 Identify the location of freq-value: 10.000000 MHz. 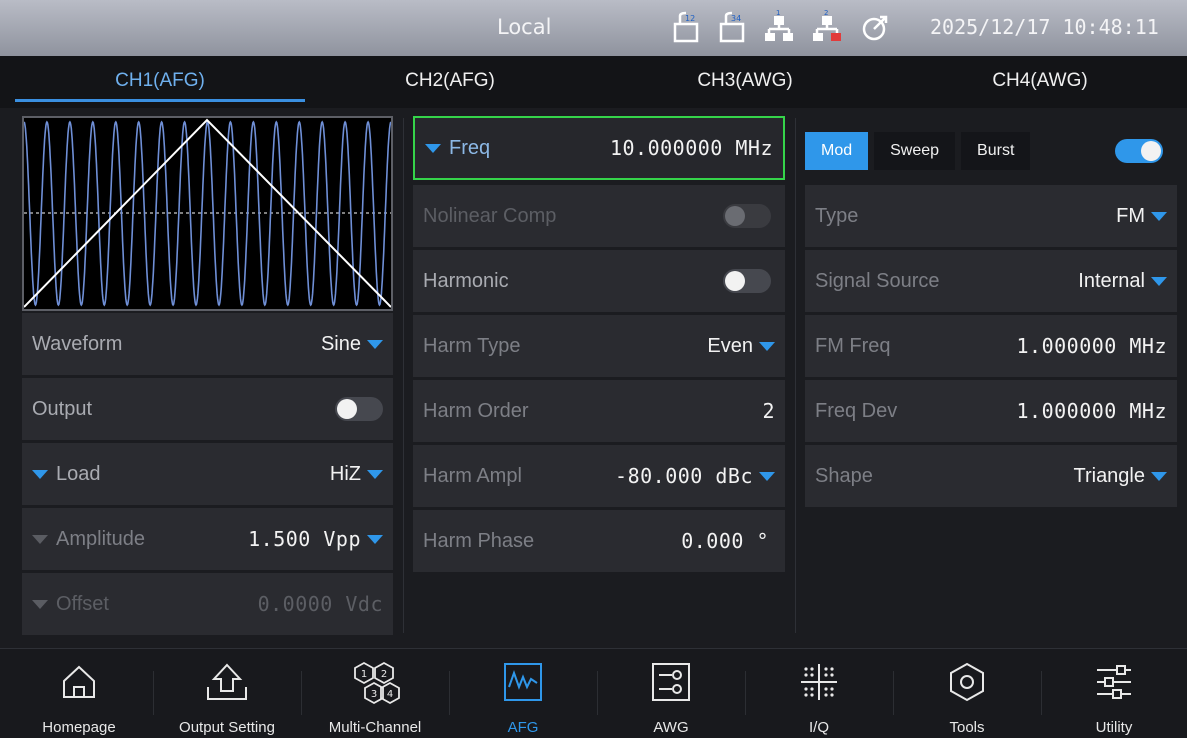
(691, 148).